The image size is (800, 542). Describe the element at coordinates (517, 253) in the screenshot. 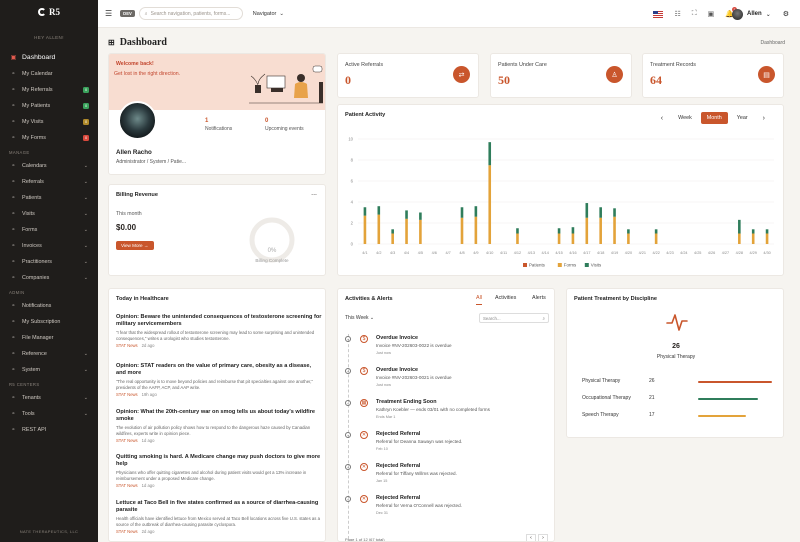

I see `x-tick-label: 4/12` at that location.